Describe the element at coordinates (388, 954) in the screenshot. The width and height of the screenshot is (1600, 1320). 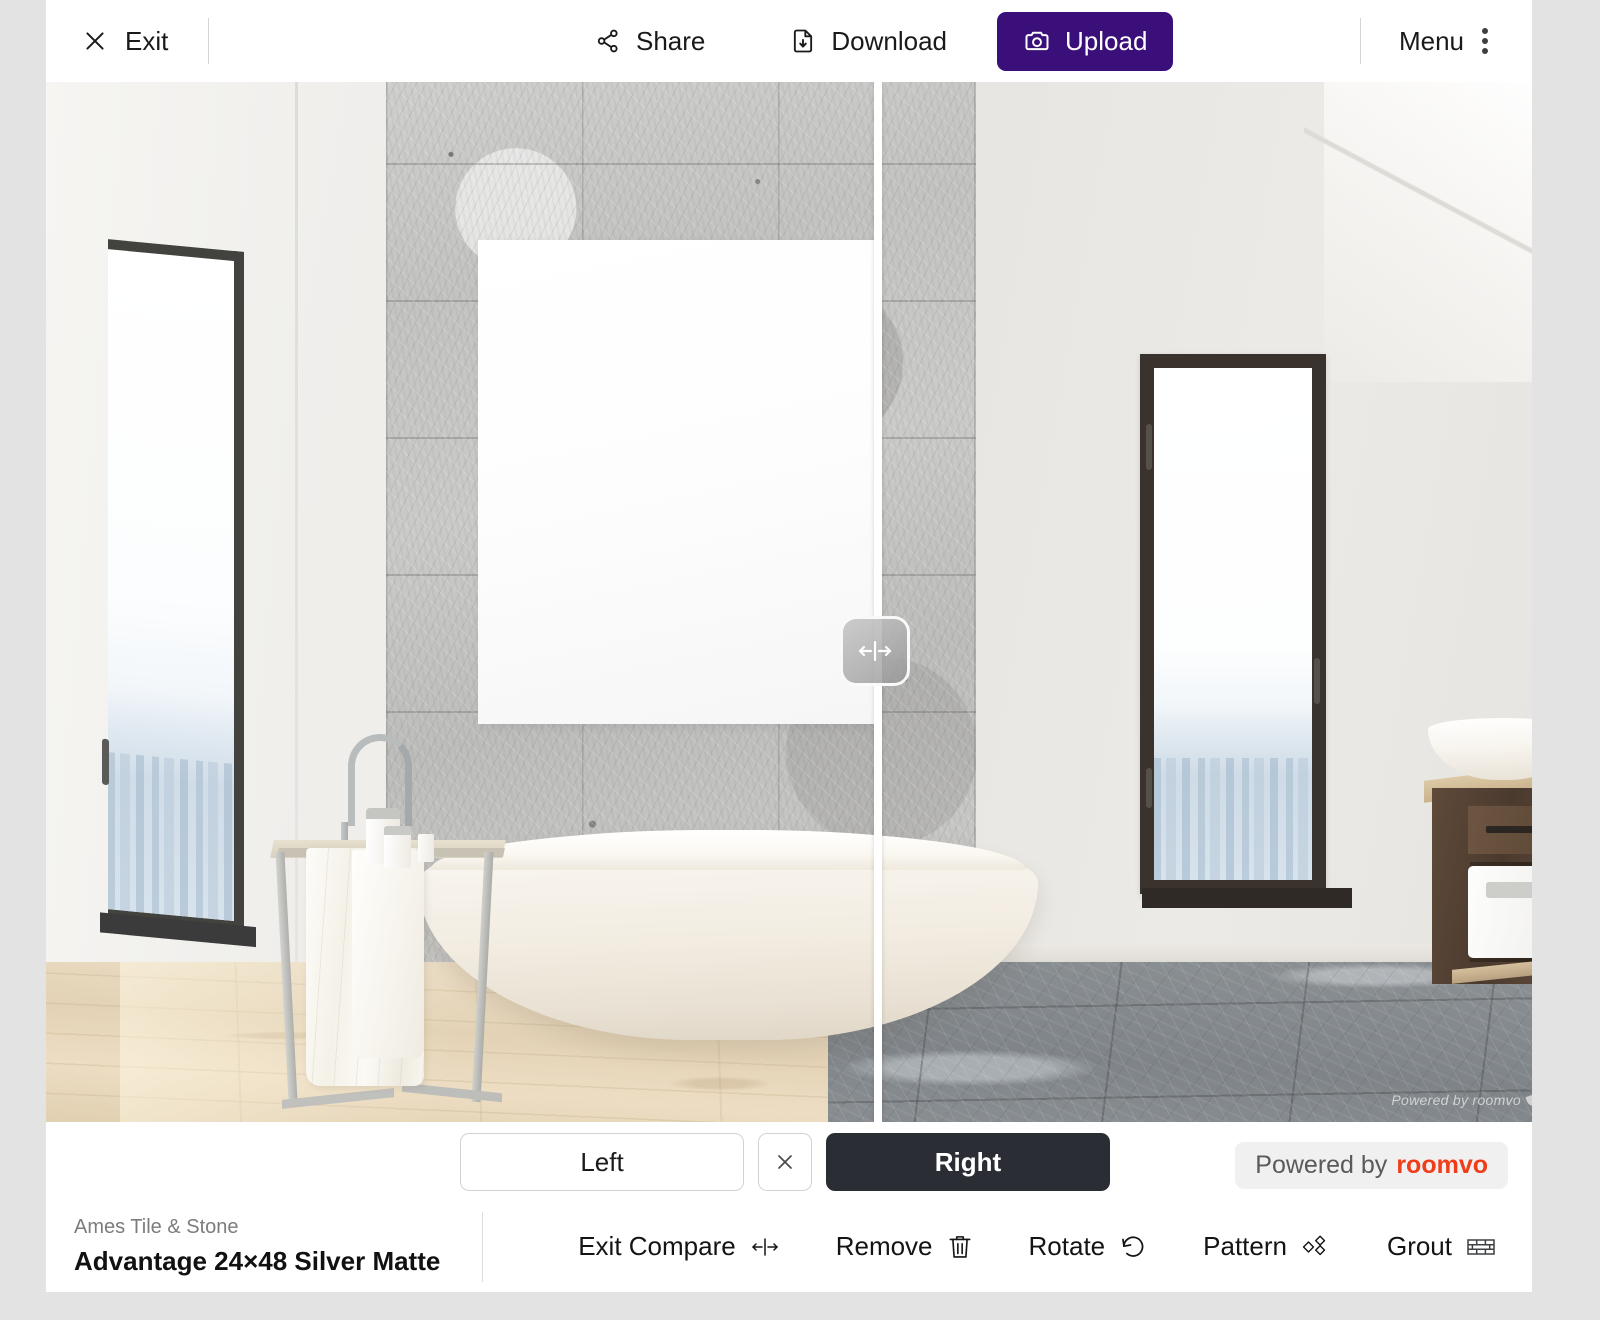
I see `towel-secondary` at that location.